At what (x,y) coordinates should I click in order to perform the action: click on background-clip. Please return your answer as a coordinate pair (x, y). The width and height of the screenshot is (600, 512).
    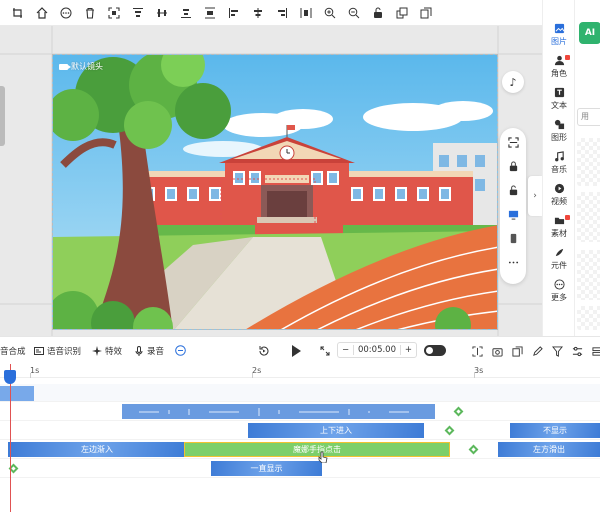
    Looking at the image, I should click on (17, 393).